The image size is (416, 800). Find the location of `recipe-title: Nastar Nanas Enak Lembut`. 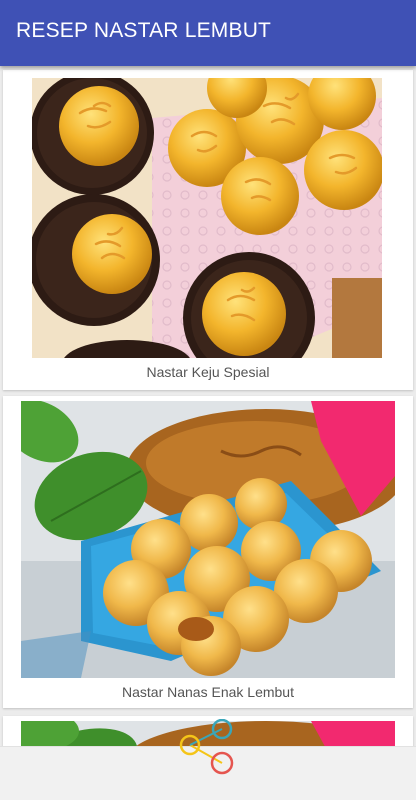

recipe-title: Nastar Nanas Enak Lembut is located at coordinates (208, 692).